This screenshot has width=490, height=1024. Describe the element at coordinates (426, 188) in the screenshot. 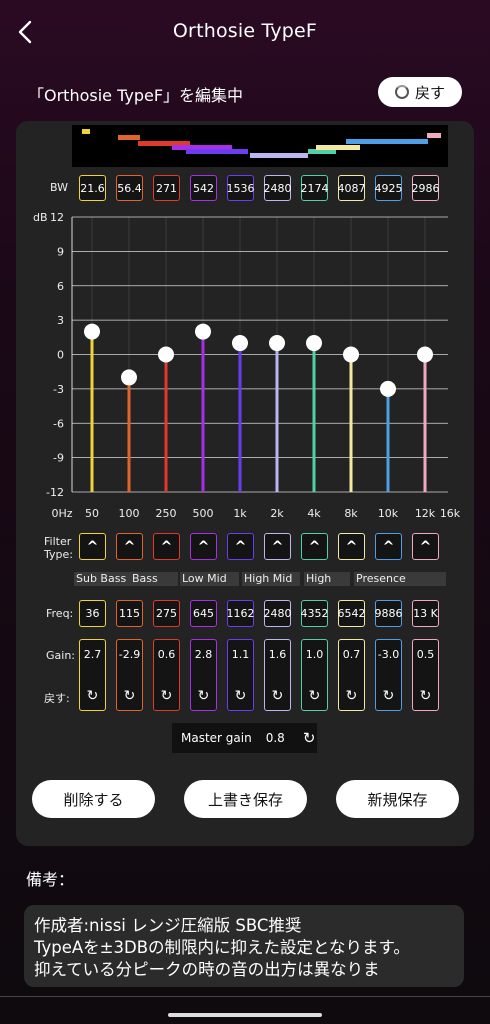

I see `bw-value: 2986` at that location.